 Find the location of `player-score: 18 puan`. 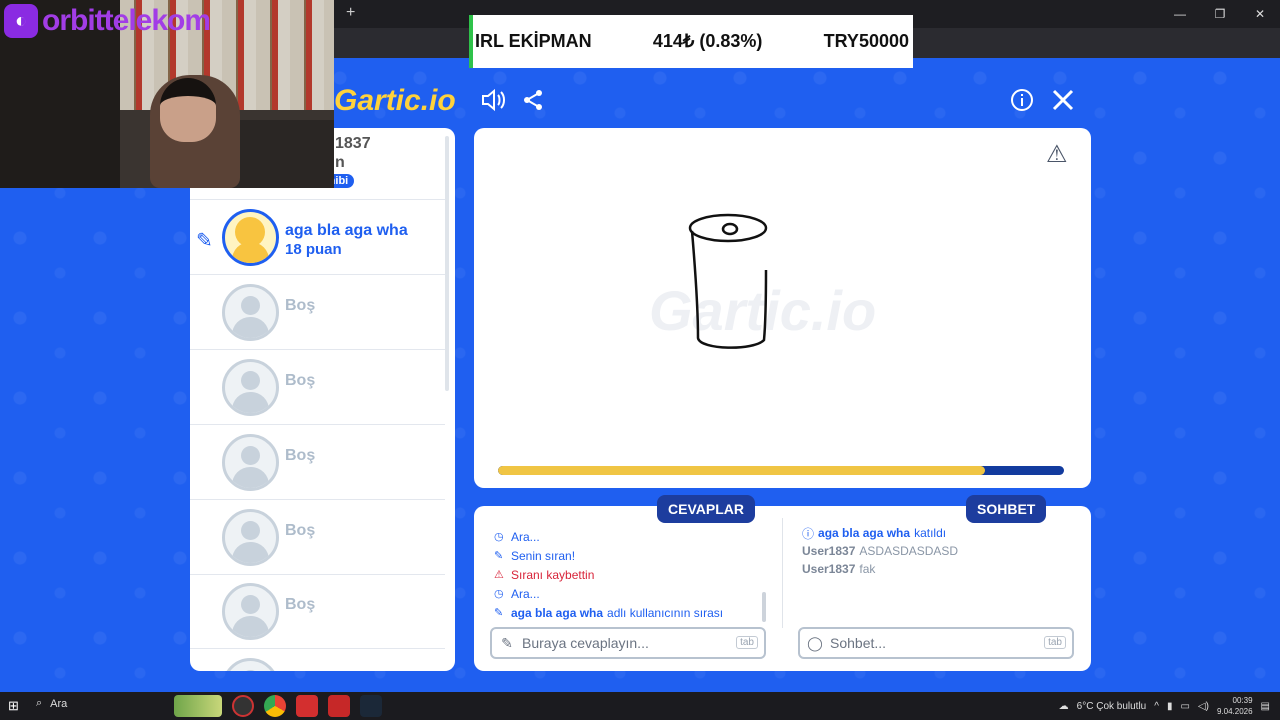

player-score: 18 puan is located at coordinates (313, 249).